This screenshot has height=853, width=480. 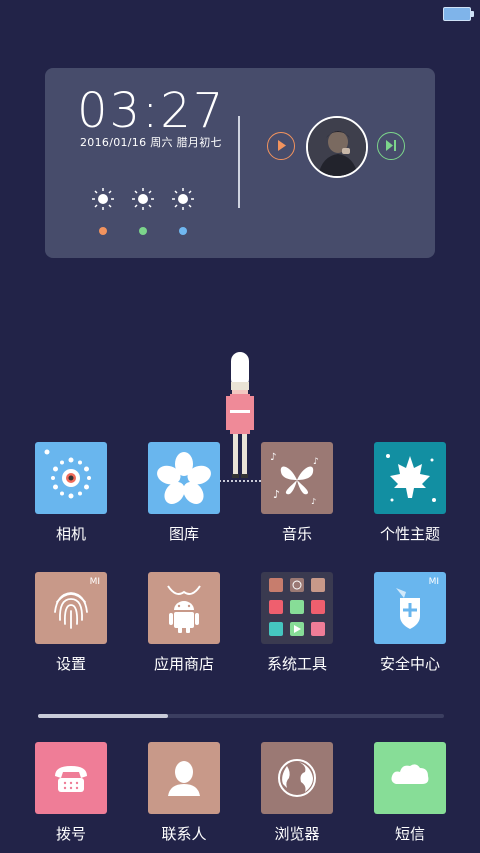 I want to click on album-art, so click(x=337, y=147).